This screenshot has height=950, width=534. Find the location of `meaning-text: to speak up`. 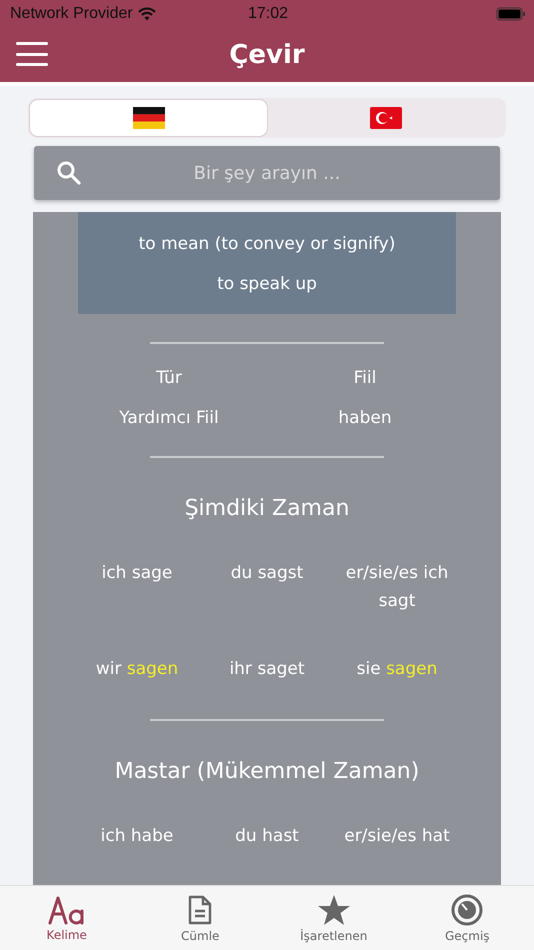

meaning-text: to speak up is located at coordinates (267, 284).